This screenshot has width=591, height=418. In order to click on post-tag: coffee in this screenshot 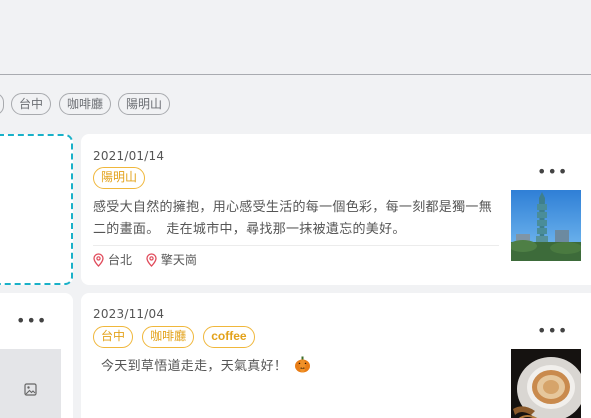, I will do `click(229, 337)`.